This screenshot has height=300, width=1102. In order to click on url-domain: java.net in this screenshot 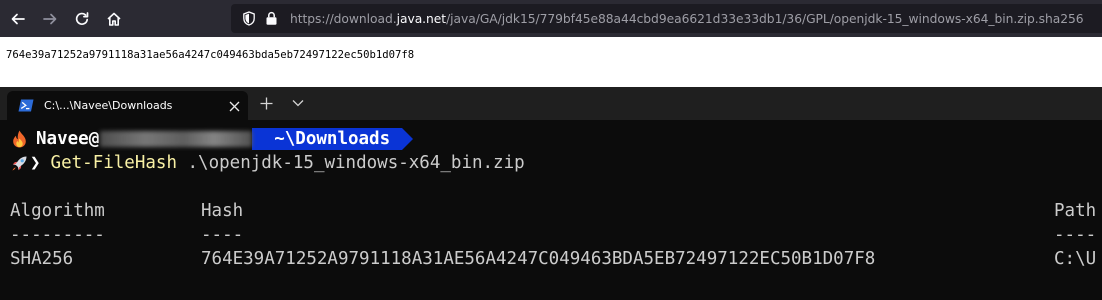, I will do `click(421, 18)`.